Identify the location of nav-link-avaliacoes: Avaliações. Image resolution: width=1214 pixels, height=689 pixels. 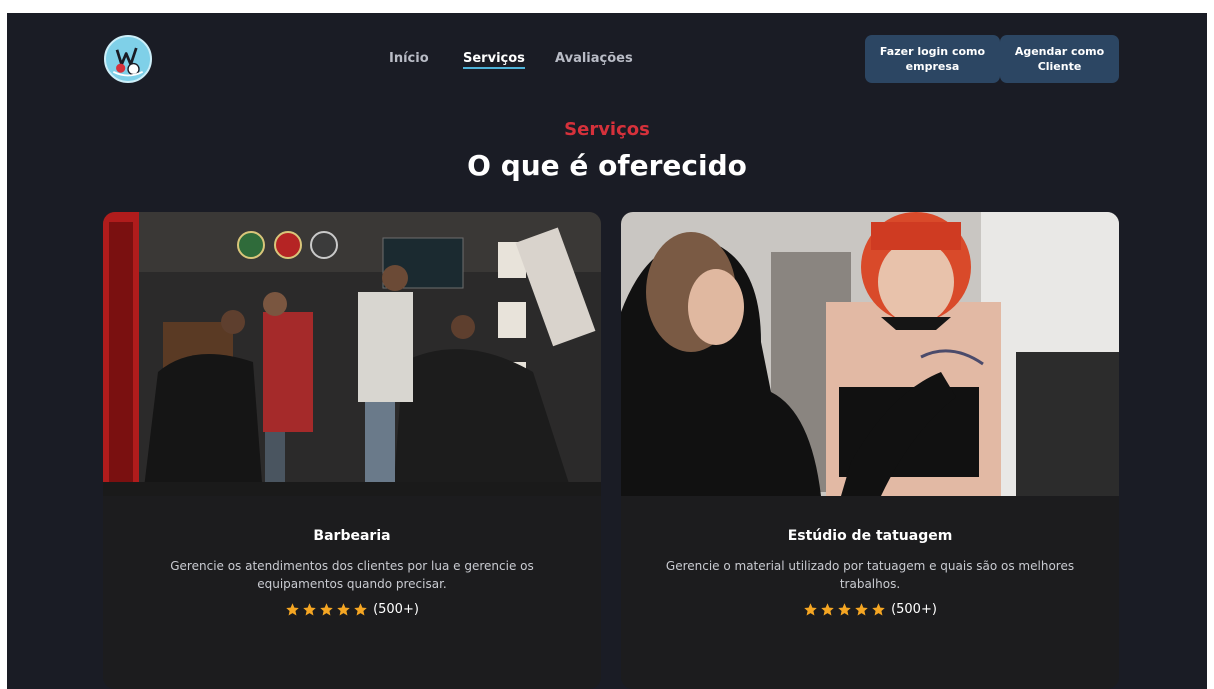
(594, 58).